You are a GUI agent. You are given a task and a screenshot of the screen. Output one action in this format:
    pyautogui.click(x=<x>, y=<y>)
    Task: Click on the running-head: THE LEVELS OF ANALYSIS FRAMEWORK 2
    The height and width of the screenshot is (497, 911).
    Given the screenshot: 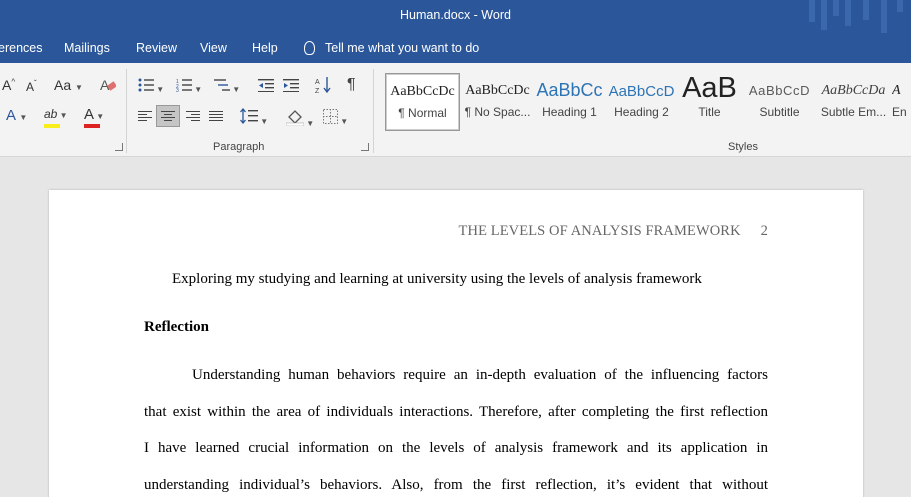 What is the action you would take?
    pyautogui.click(x=613, y=231)
    